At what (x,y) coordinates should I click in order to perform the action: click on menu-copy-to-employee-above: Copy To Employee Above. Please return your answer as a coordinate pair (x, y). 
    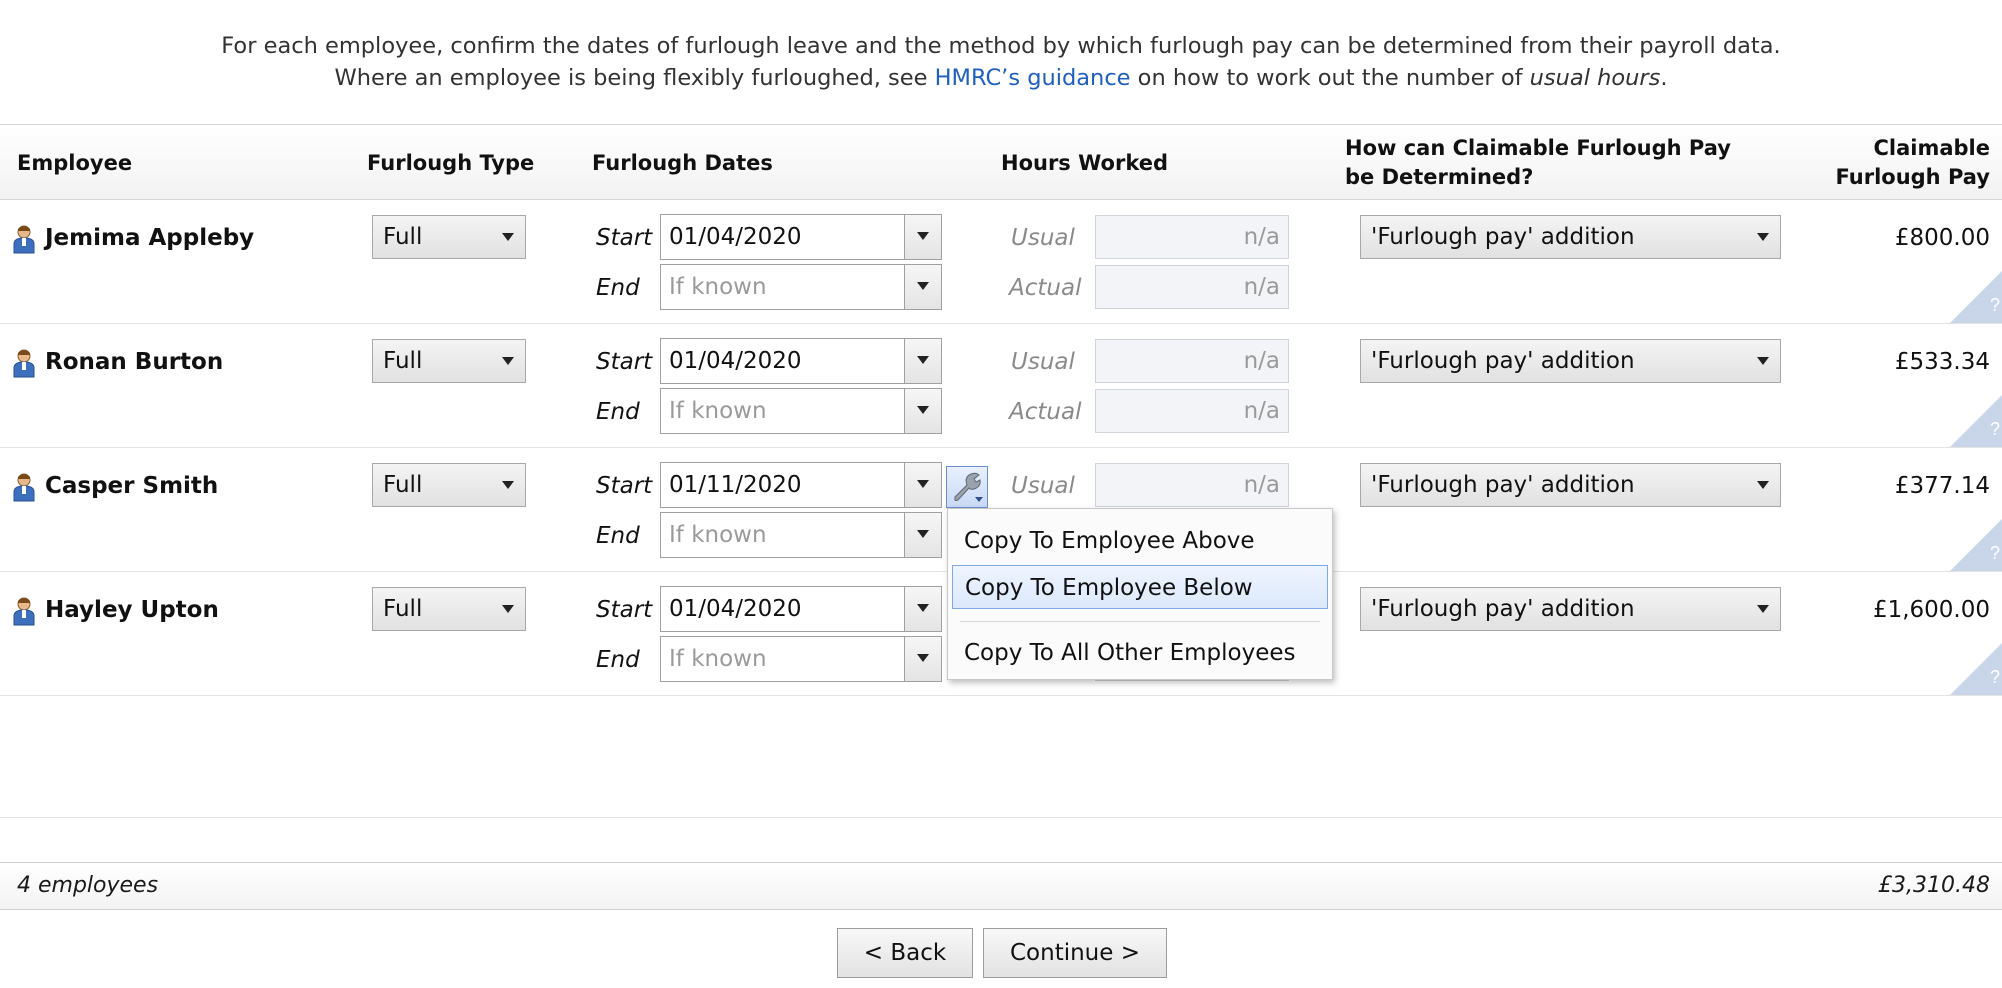
    Looking at the image, I should click on (1140, 541).